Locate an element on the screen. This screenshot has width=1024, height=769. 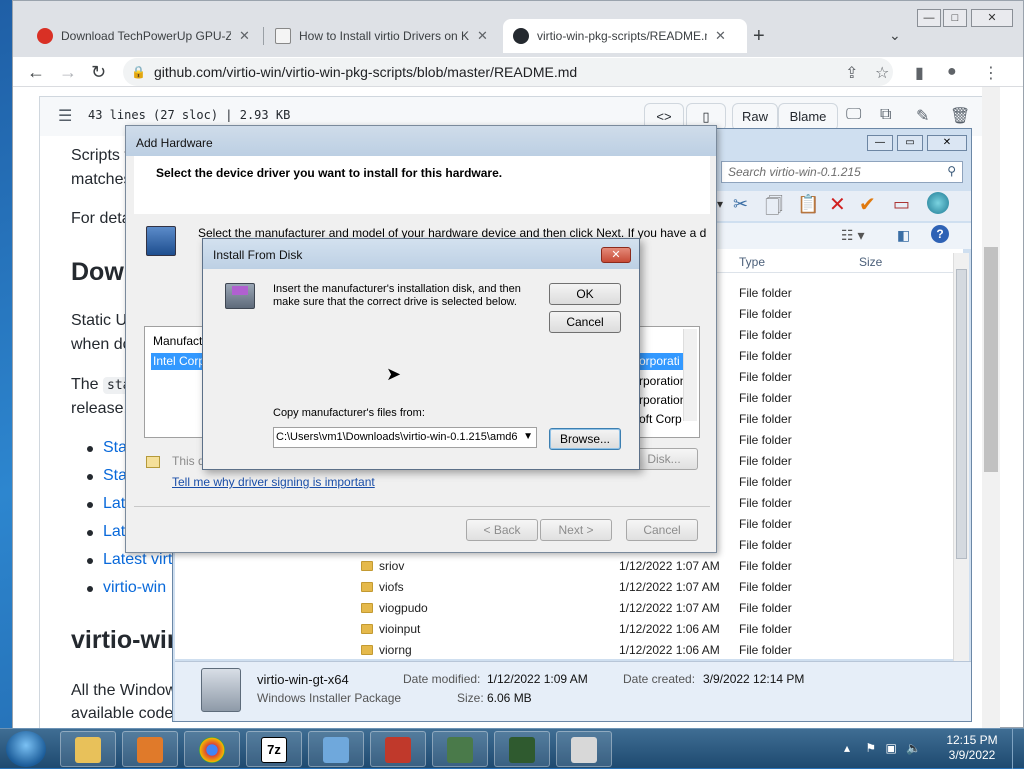
taskbar-7zip: 7z is located at coordinates (274, 749).